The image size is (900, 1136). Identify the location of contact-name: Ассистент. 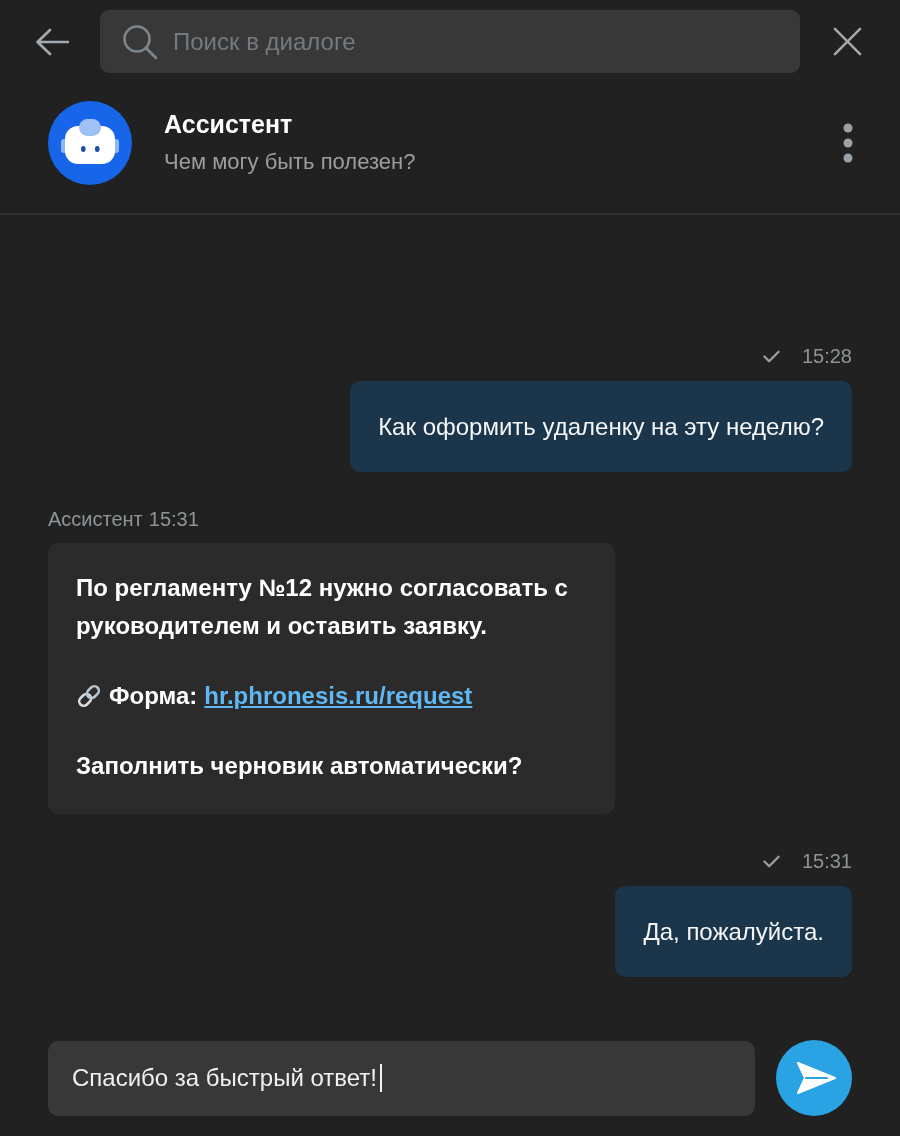
(228, 124).